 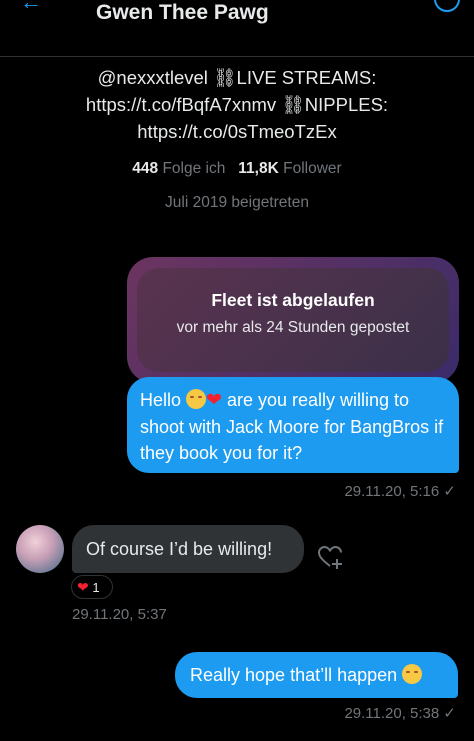 What do you see at coordinates (119, 614) in the screenshot?
I see `message-timestamp: 29.11.20, 5:37` at bounding box center [119, 614].